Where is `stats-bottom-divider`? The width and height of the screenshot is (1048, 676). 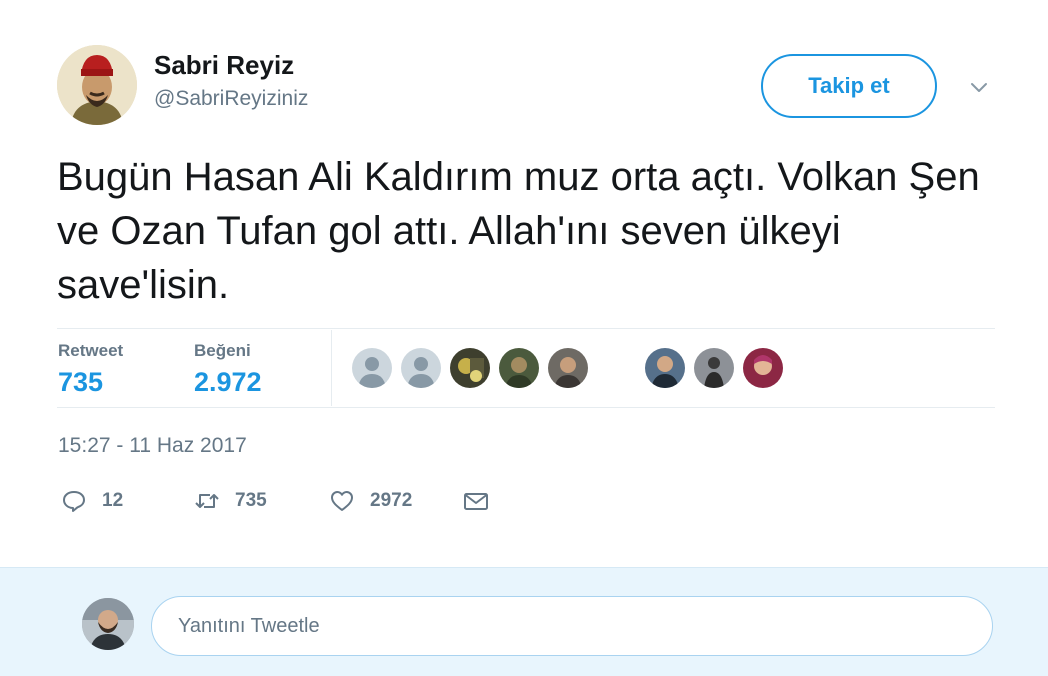
stats-bottom-divider is located at coordinates (526, 407).